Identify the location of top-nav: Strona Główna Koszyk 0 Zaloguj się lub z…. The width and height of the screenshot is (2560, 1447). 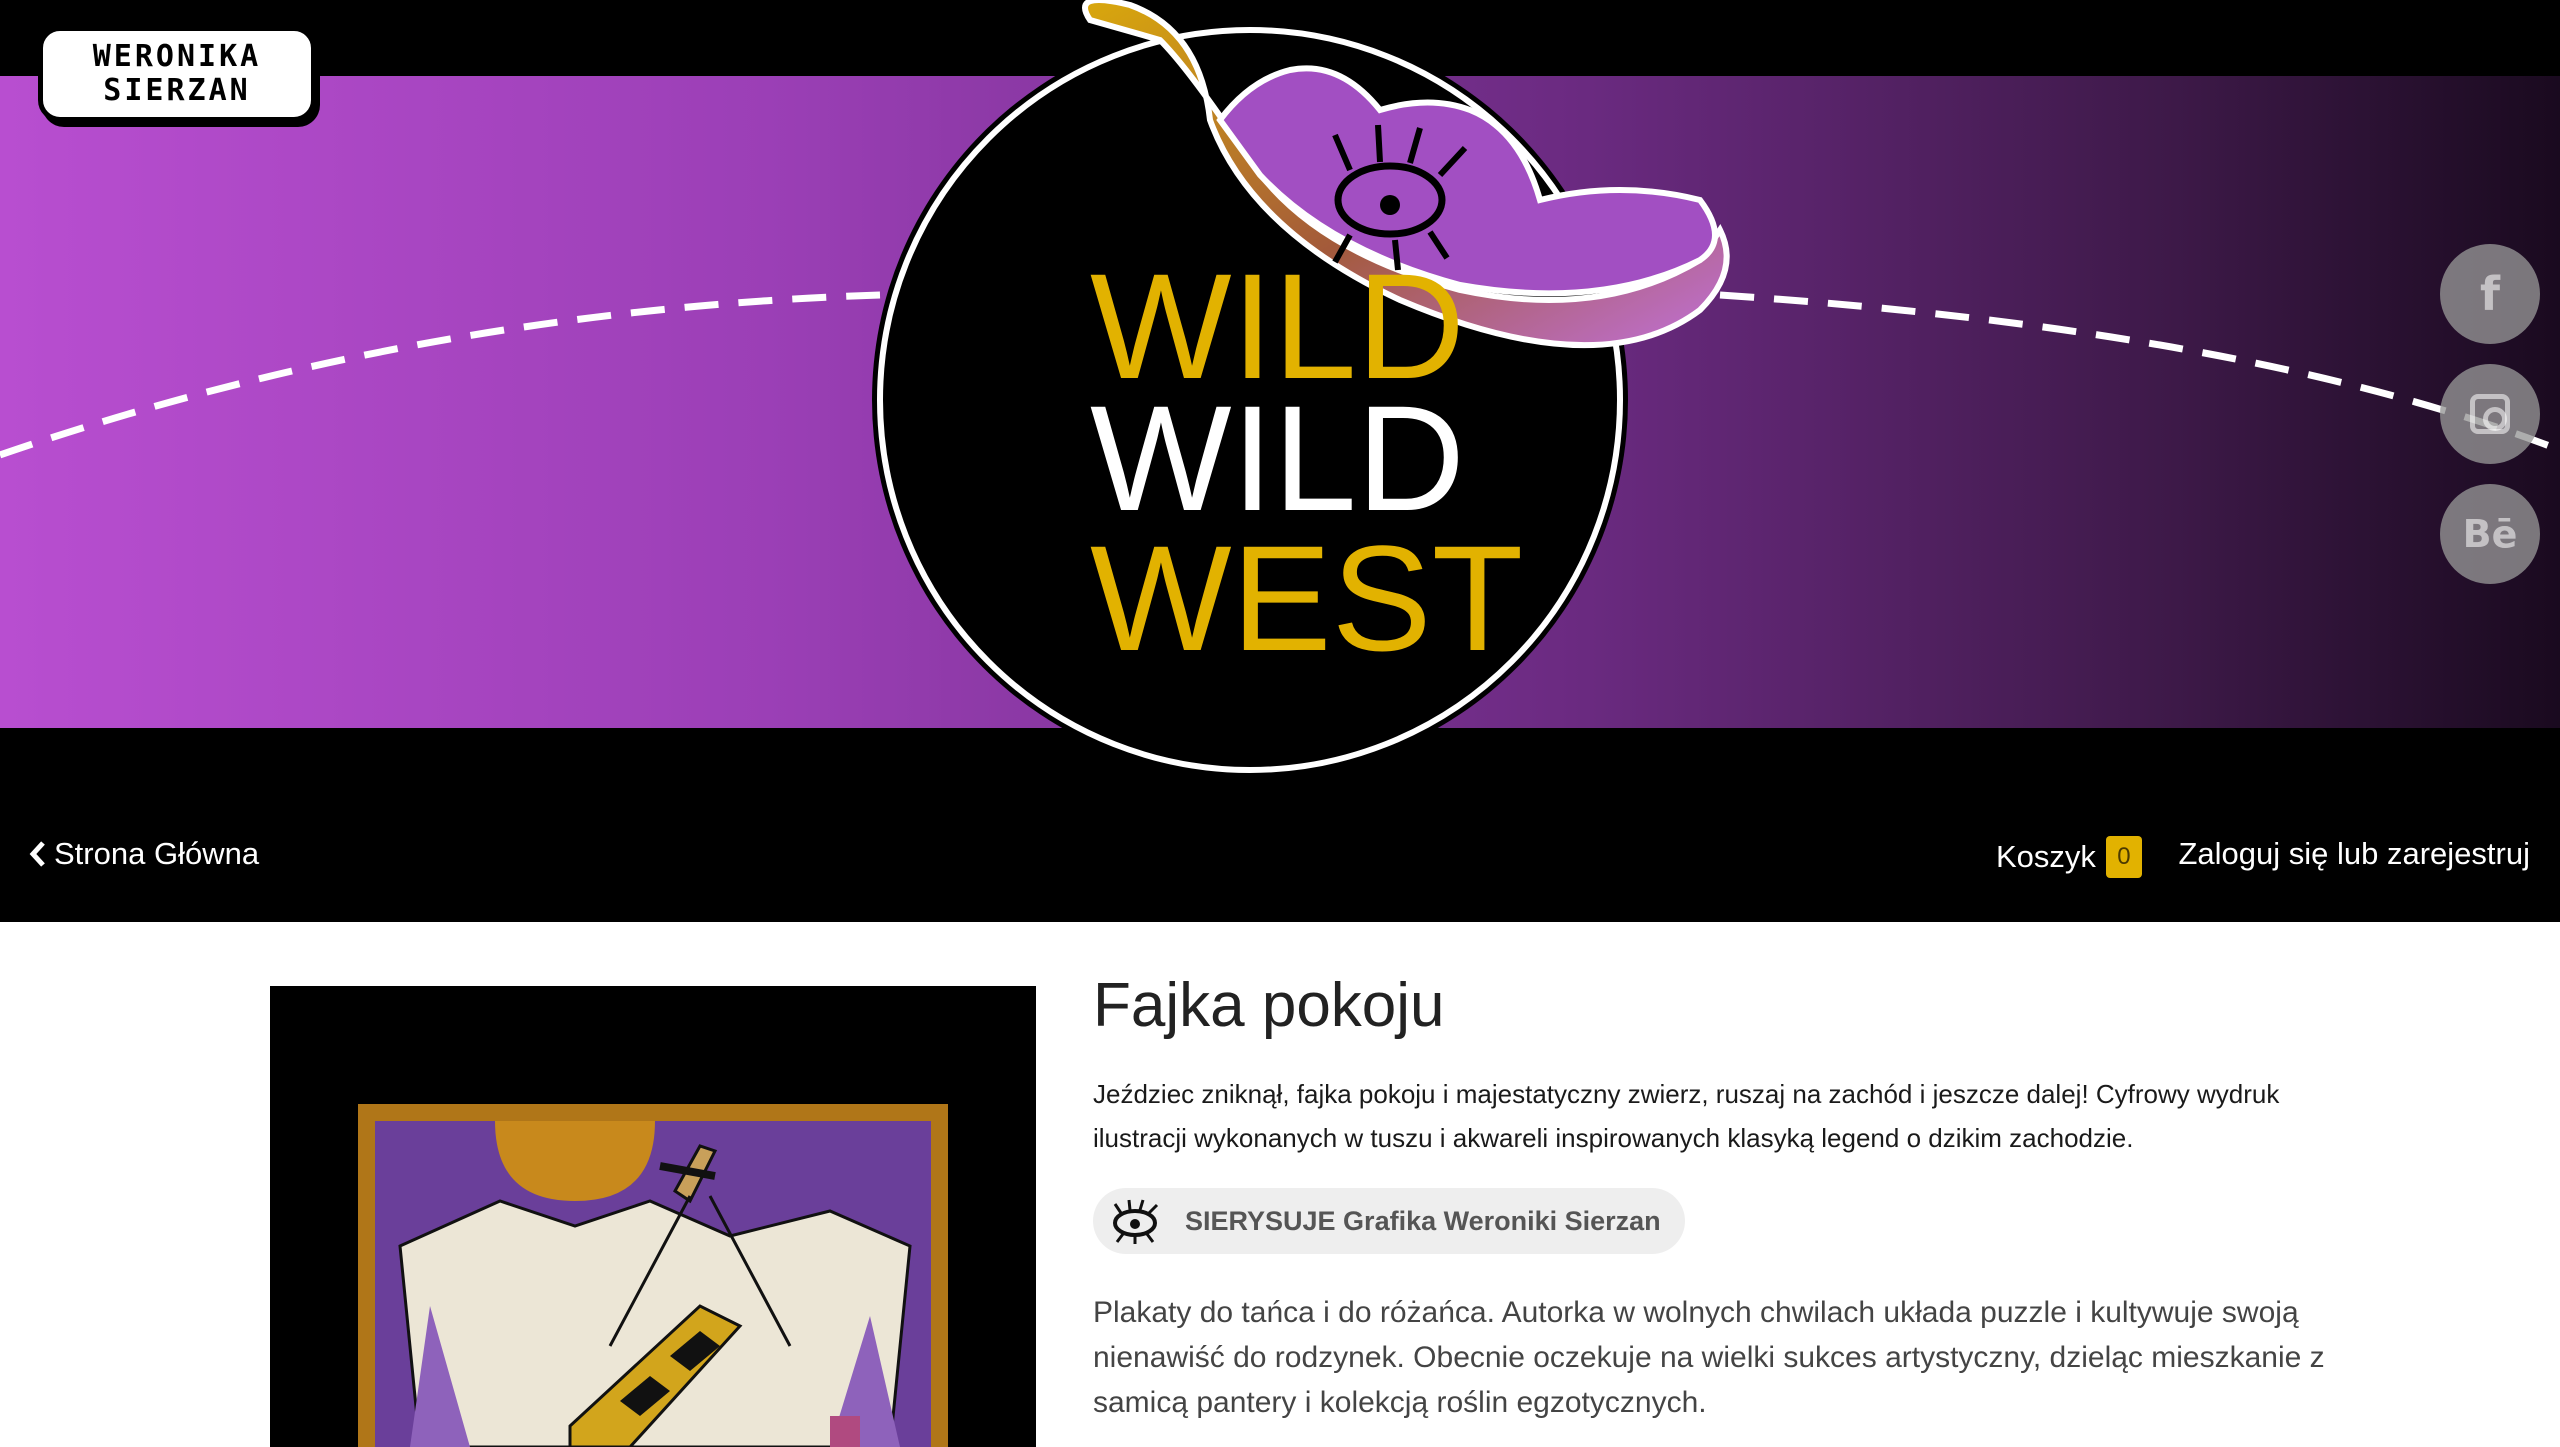
(1280, 861).